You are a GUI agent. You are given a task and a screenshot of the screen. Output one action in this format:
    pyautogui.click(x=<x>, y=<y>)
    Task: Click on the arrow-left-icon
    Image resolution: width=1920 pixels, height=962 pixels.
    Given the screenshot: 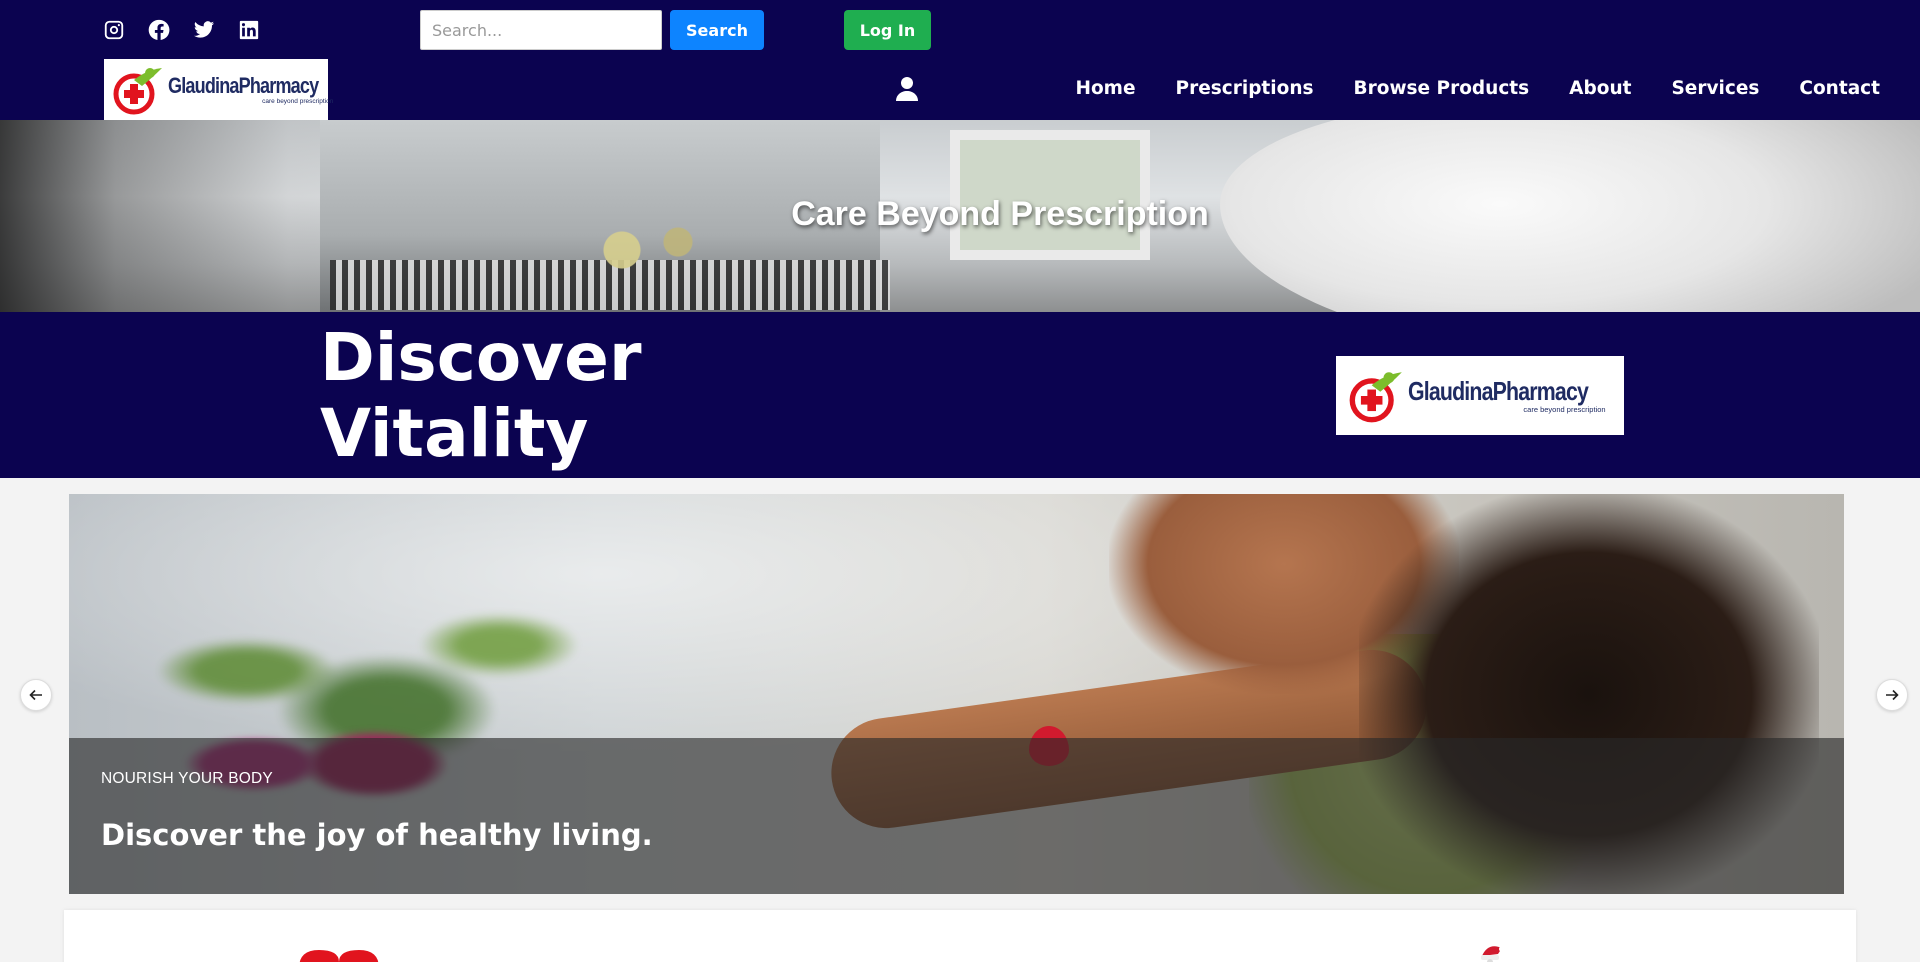 What is the action you would take?
    pyautogui.click(x=35, y=695)
    